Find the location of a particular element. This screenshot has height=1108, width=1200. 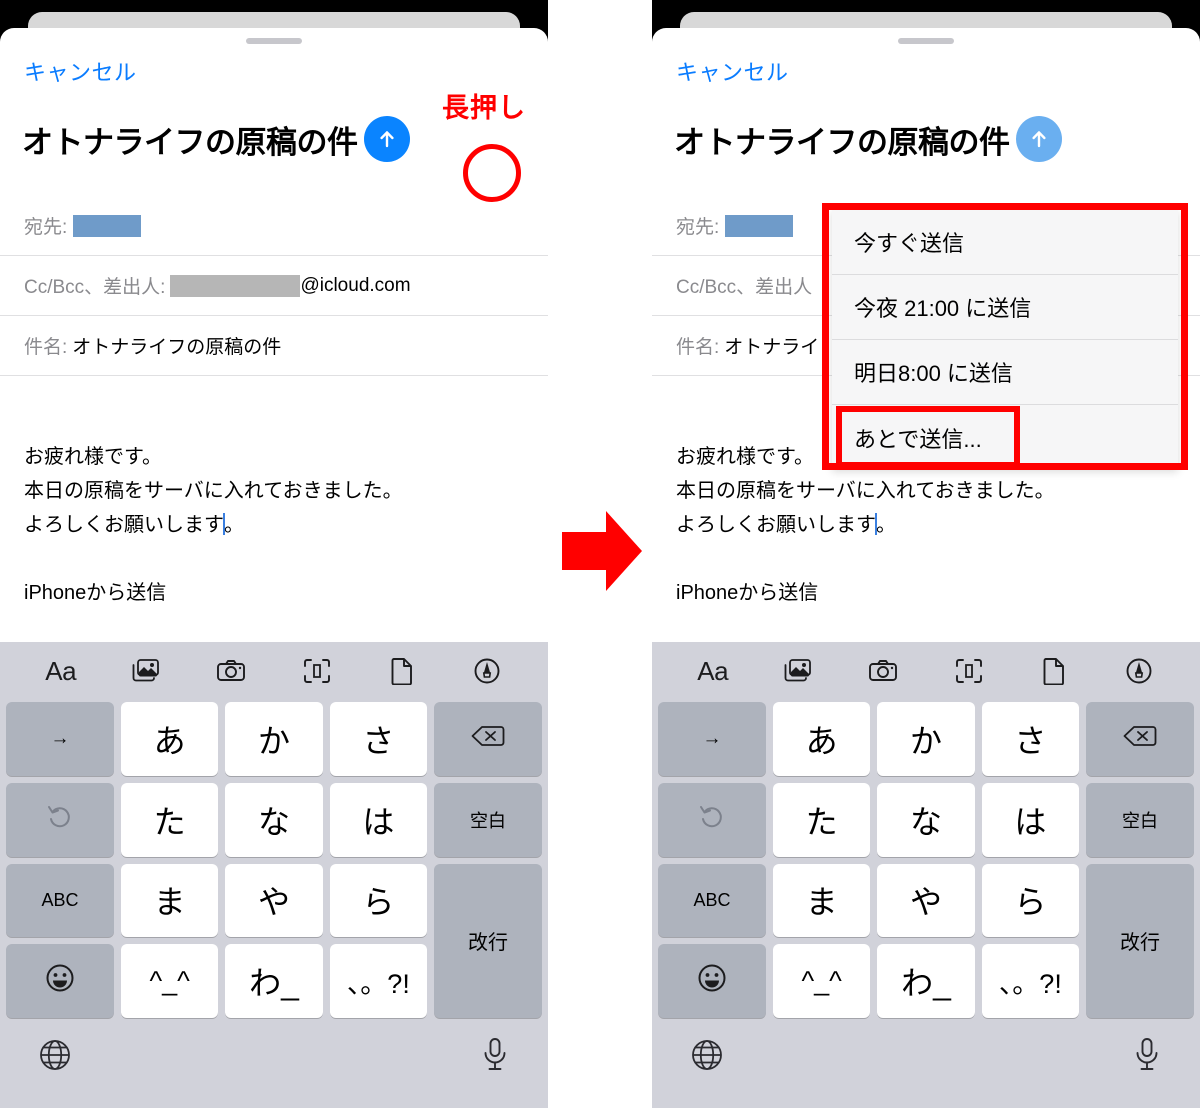

body-line-with-caret: よろしくお願いします。 is located at coordinates (274, 525).